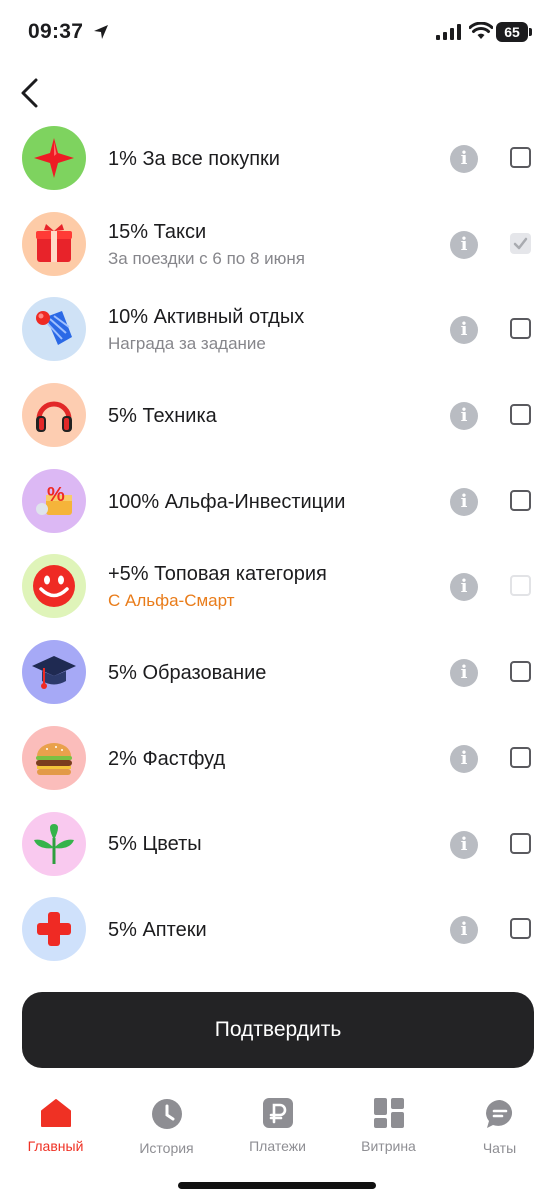  Describe the element at coordinates (217, 587) in the screenshot. I see `category-text: +5% Топовая категория С Альфа-Смарт` at that location.